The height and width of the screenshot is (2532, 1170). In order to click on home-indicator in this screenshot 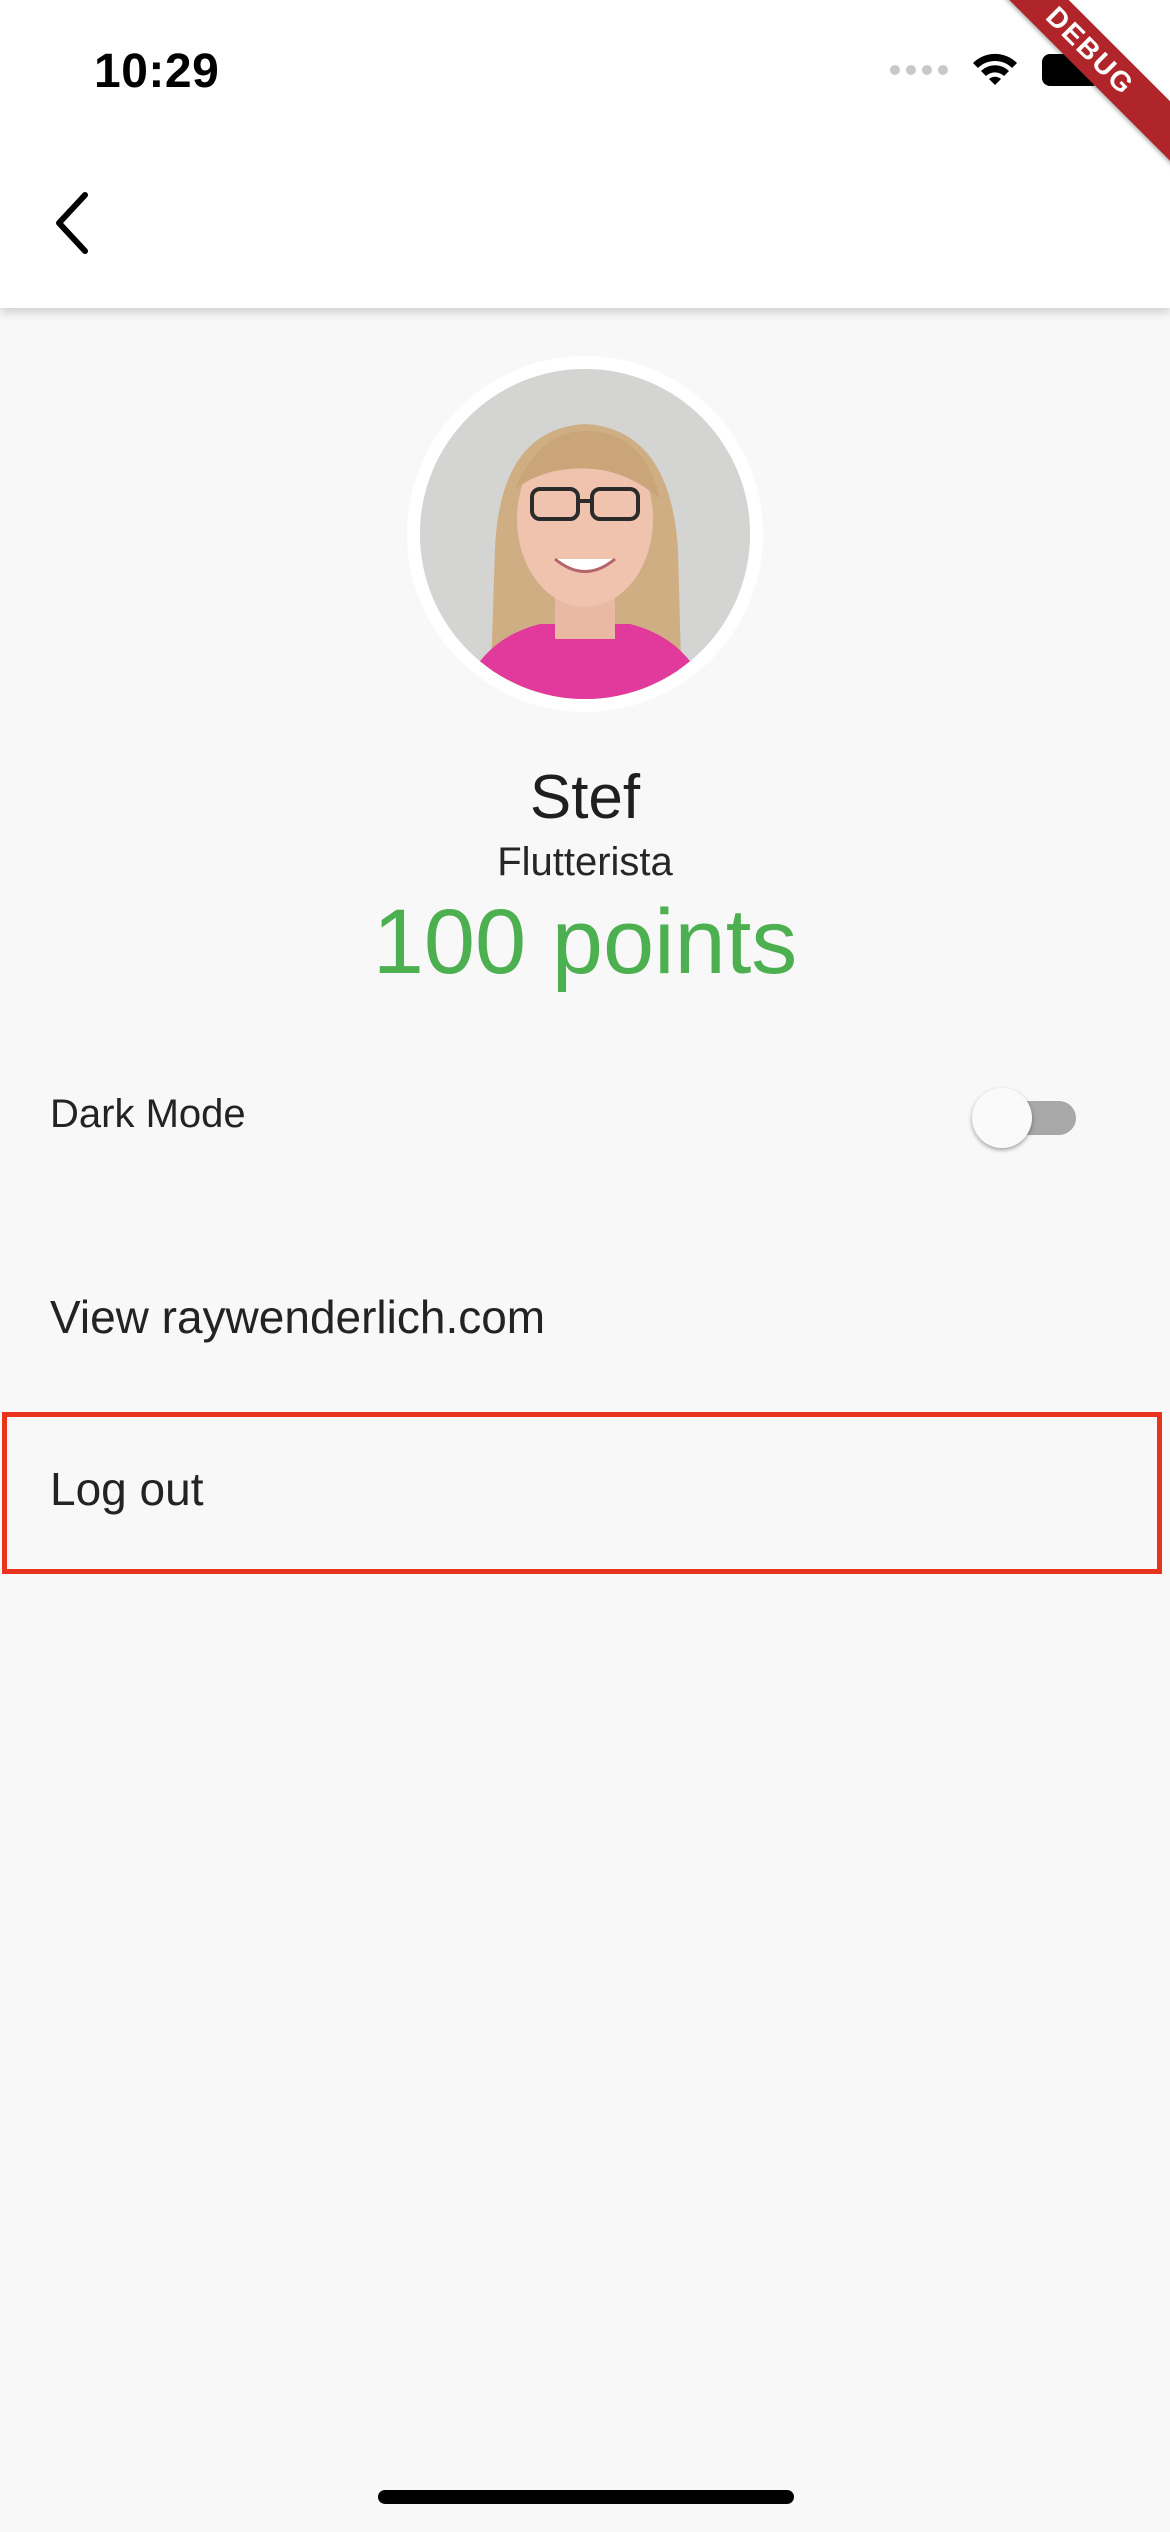, I will do `click(586, 2497)`.